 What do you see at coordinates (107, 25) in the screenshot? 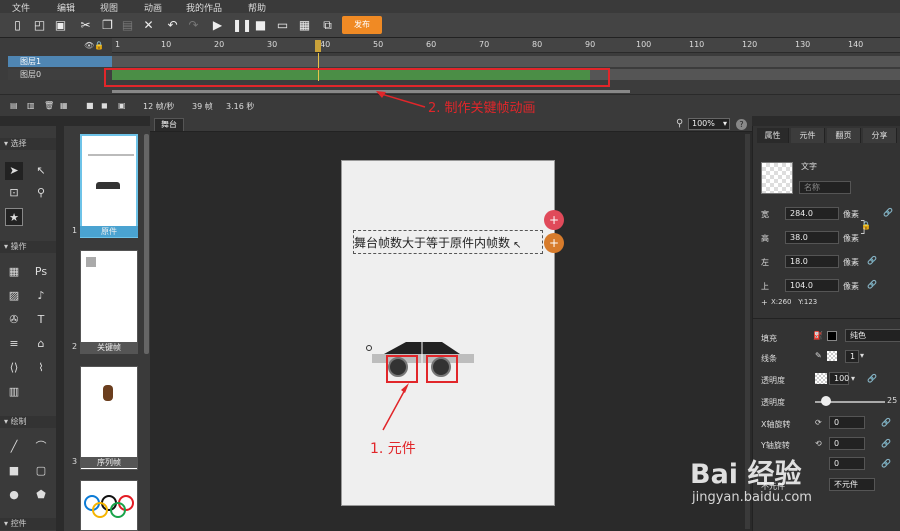
I see `copy-icon: ❐` at bounding box center [107, 25].